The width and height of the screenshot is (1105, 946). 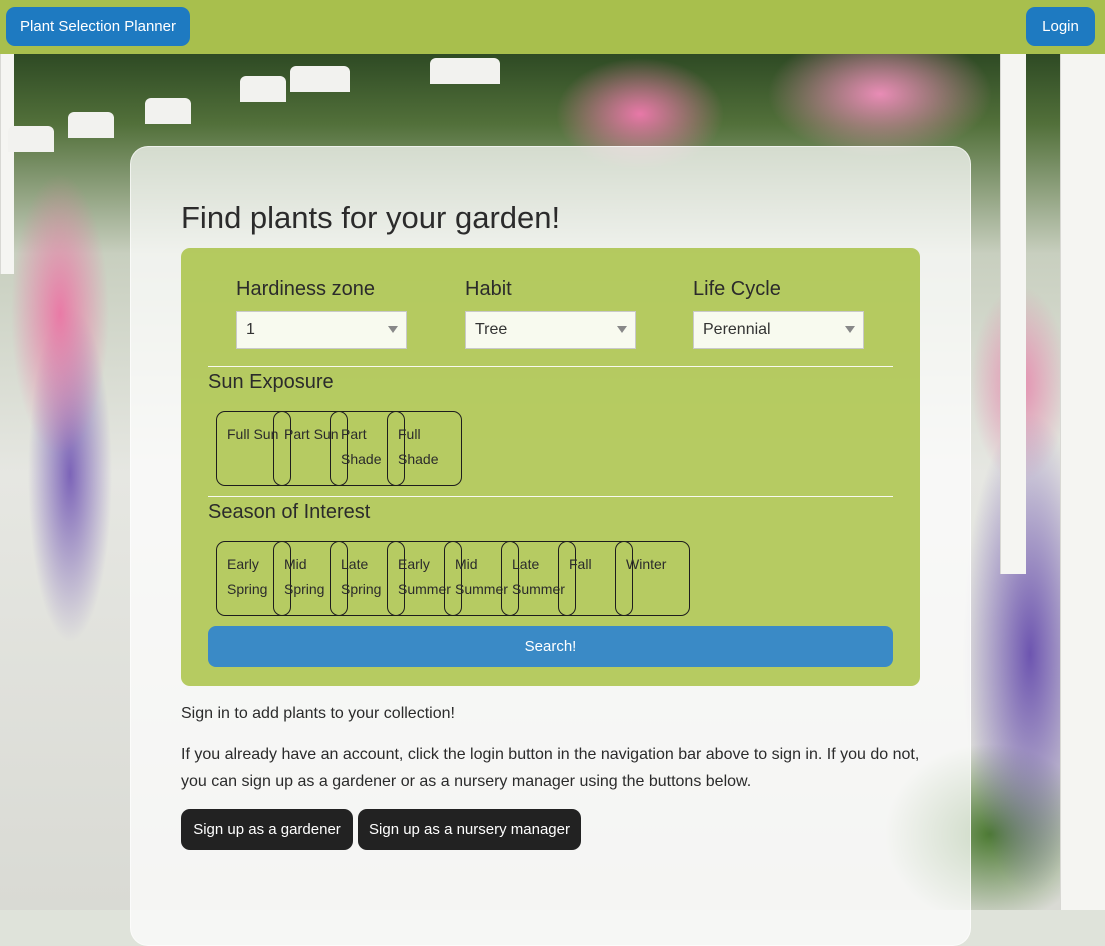 What do you see at coordinates (552, 27) in the screenshot?
I see `navbar: Plant Selection Planner Login` at bounding box center [552, 27].